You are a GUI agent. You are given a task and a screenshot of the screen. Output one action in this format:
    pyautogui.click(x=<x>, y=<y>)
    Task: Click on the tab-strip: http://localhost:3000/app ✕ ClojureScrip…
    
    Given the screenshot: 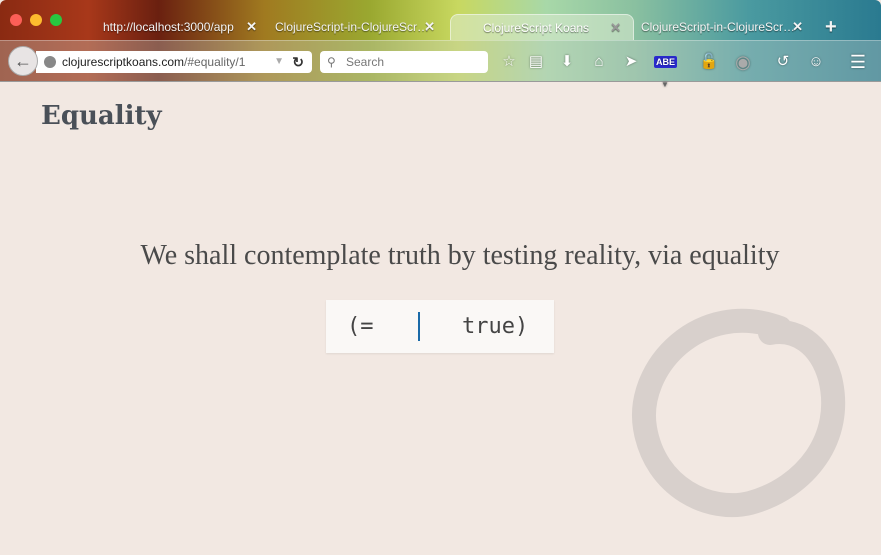 What is the action you would take?
    pyautogui.click(x=440, y=20)
    